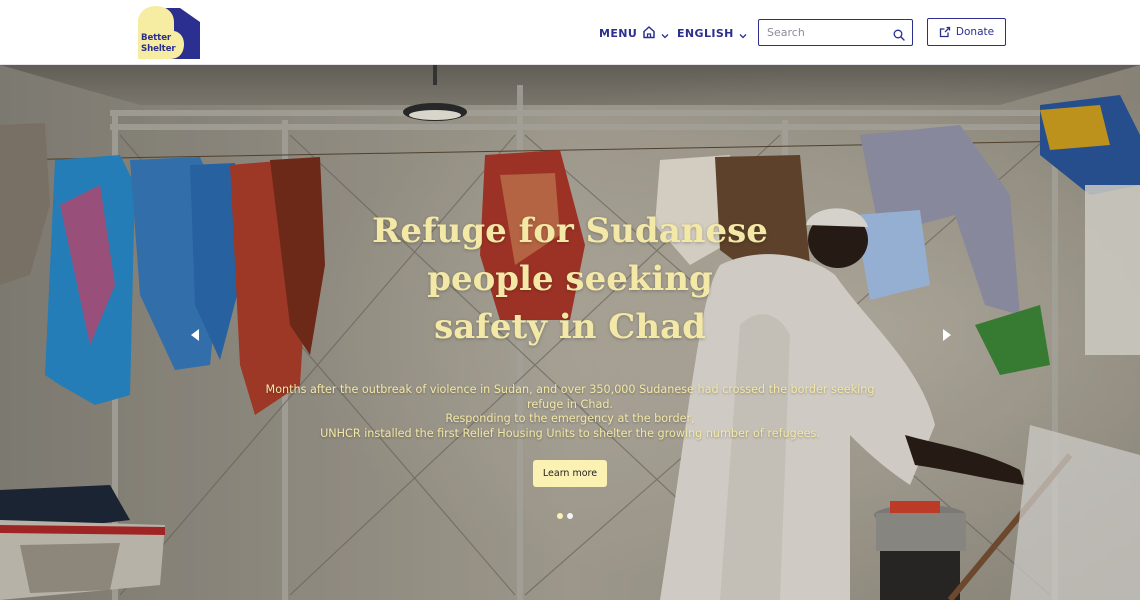 This screenshot has width=1140, height=600. I want to click on hero-title-line-2: people seeking, so click(570, 279).